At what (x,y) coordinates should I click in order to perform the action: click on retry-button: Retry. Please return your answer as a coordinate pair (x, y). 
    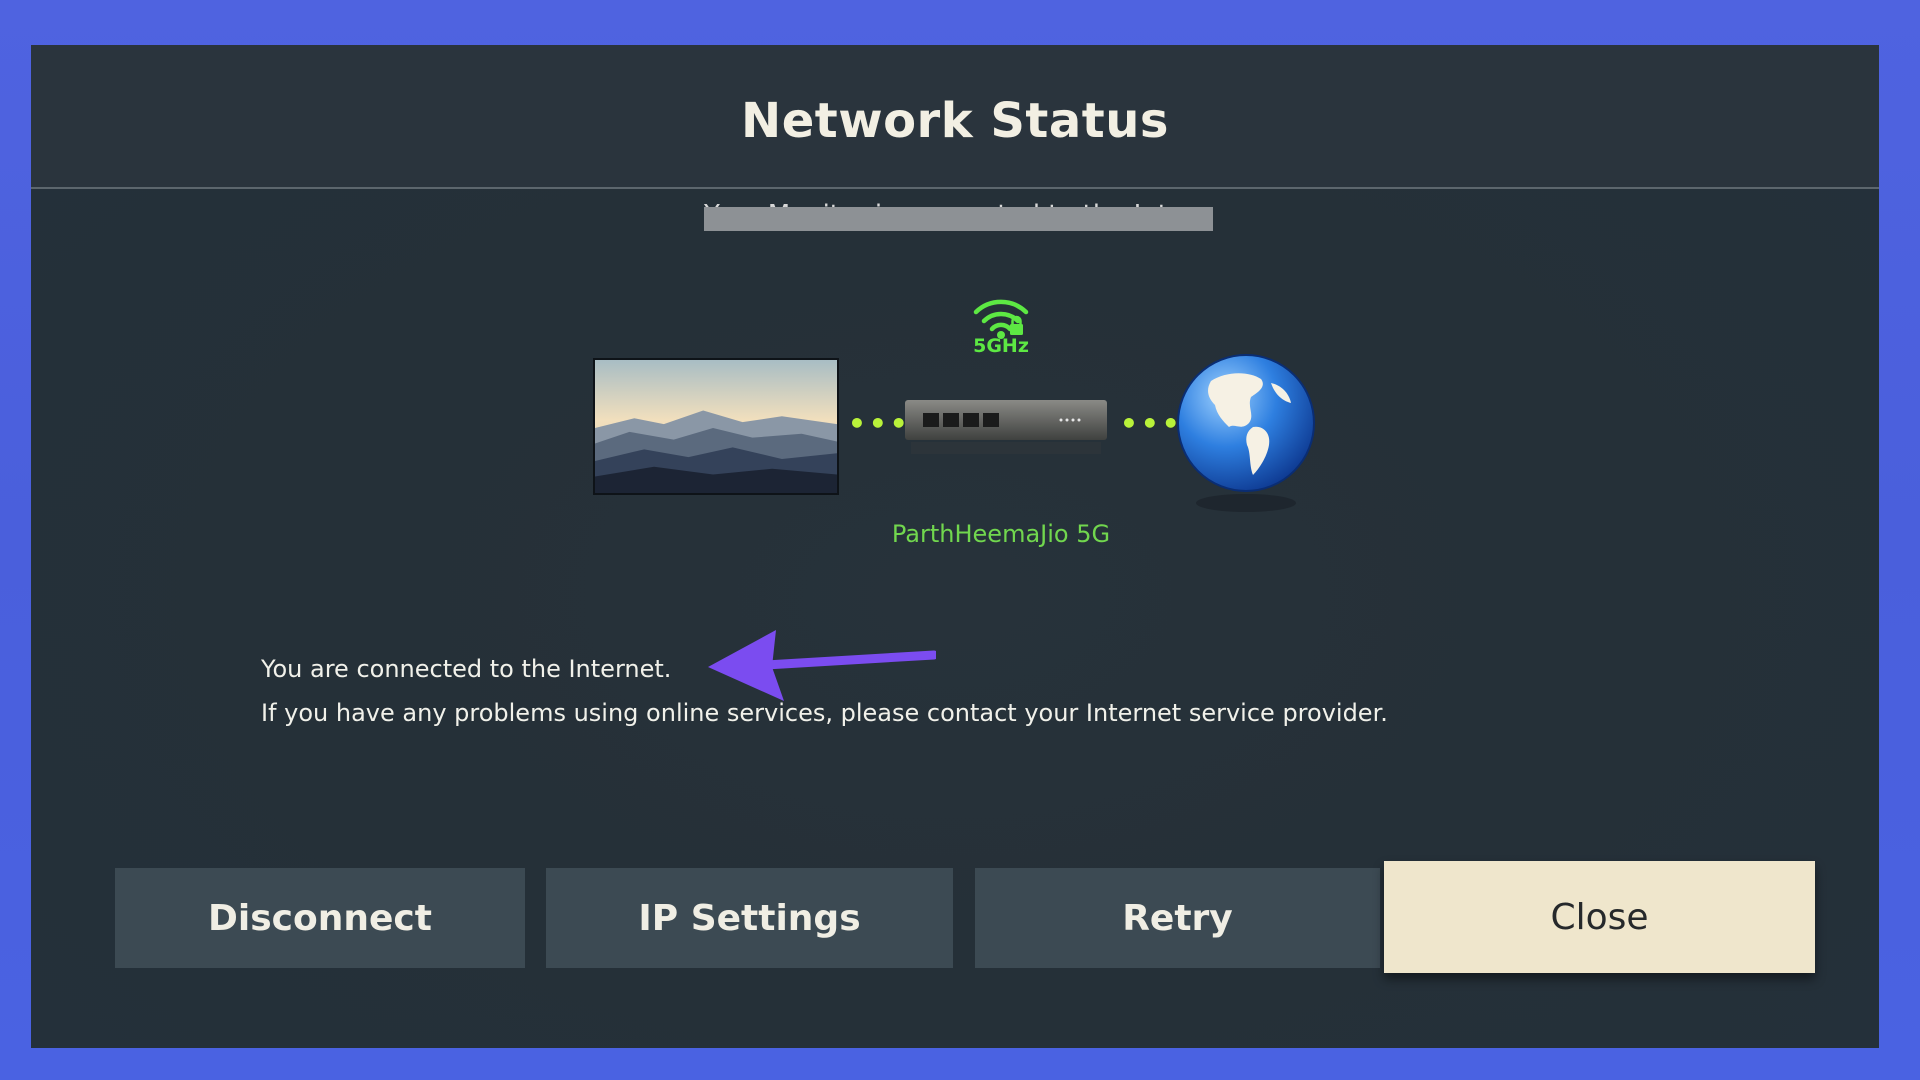
    Looking at the image, I should click on (1177, 918).